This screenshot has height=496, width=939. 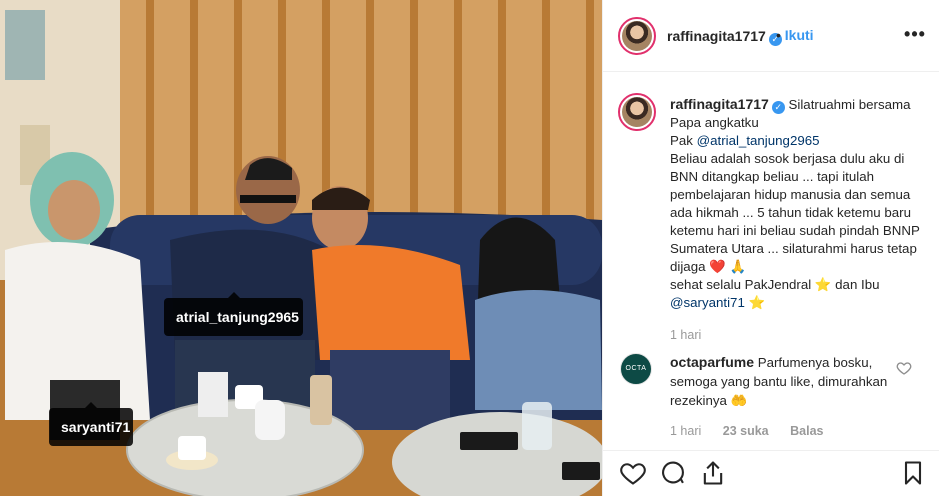 What do you see at coordinates (799, 35) in the screenshot?
I see `follow-label: Ikuti` at bounding box center [799, 35].